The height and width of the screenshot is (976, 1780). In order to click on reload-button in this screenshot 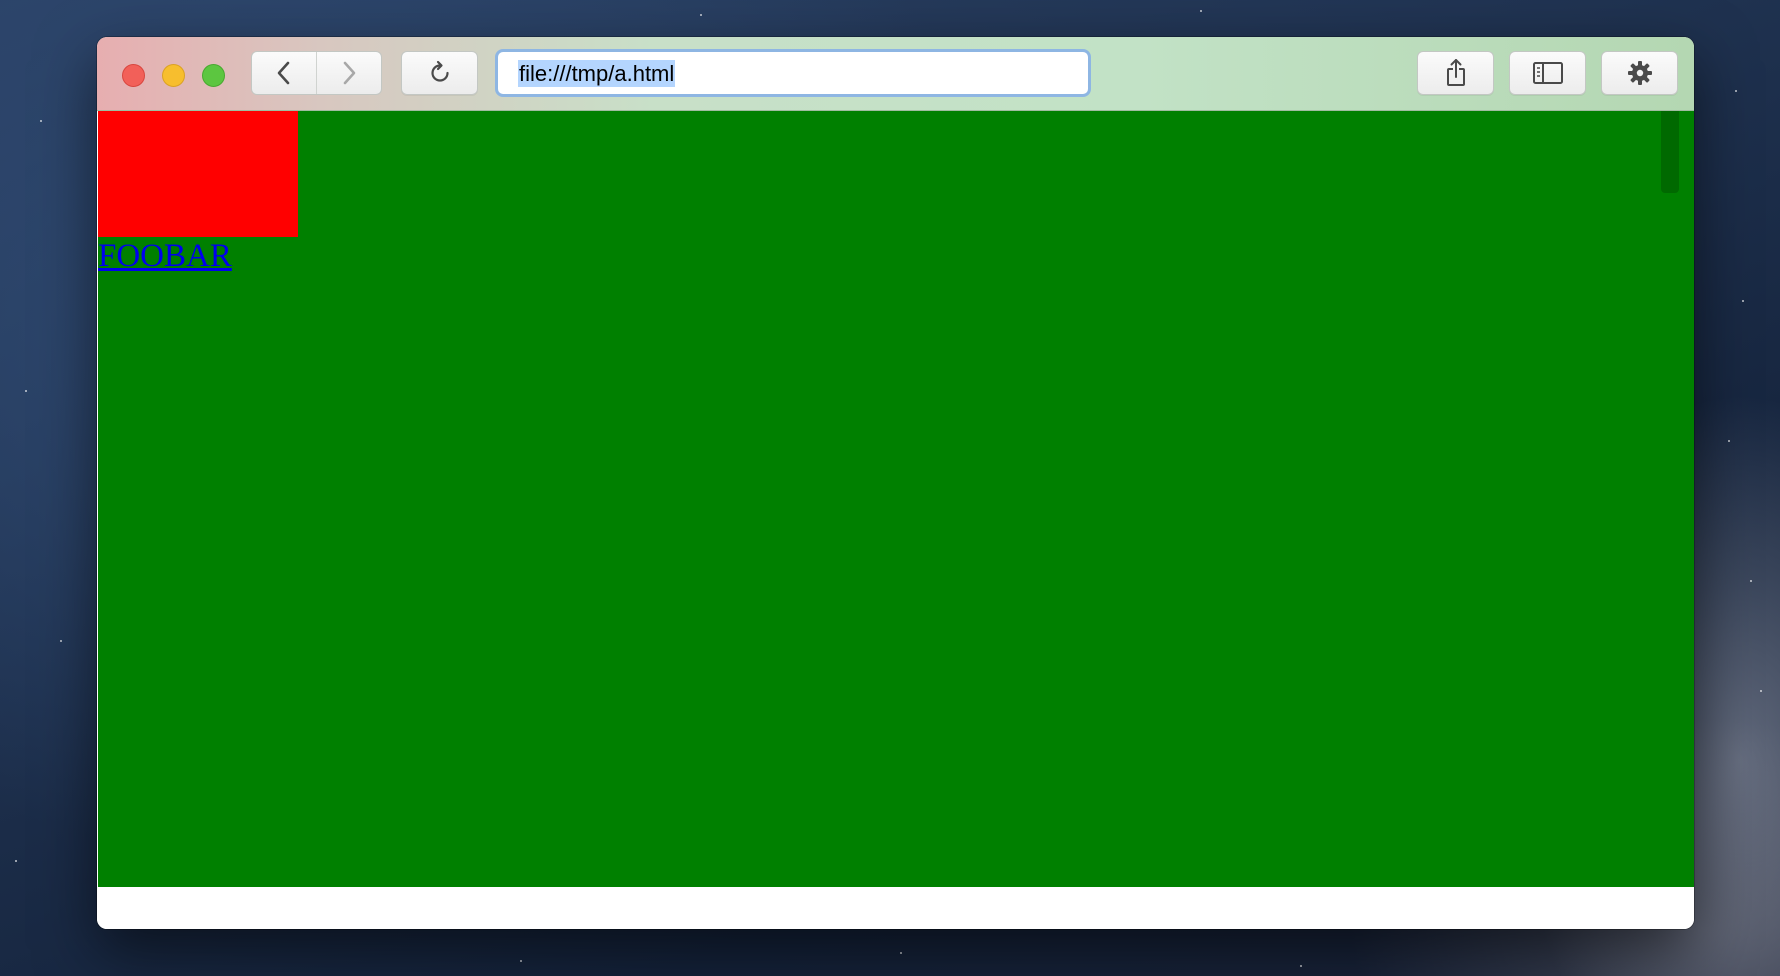, I will do `click(439, 73)`.